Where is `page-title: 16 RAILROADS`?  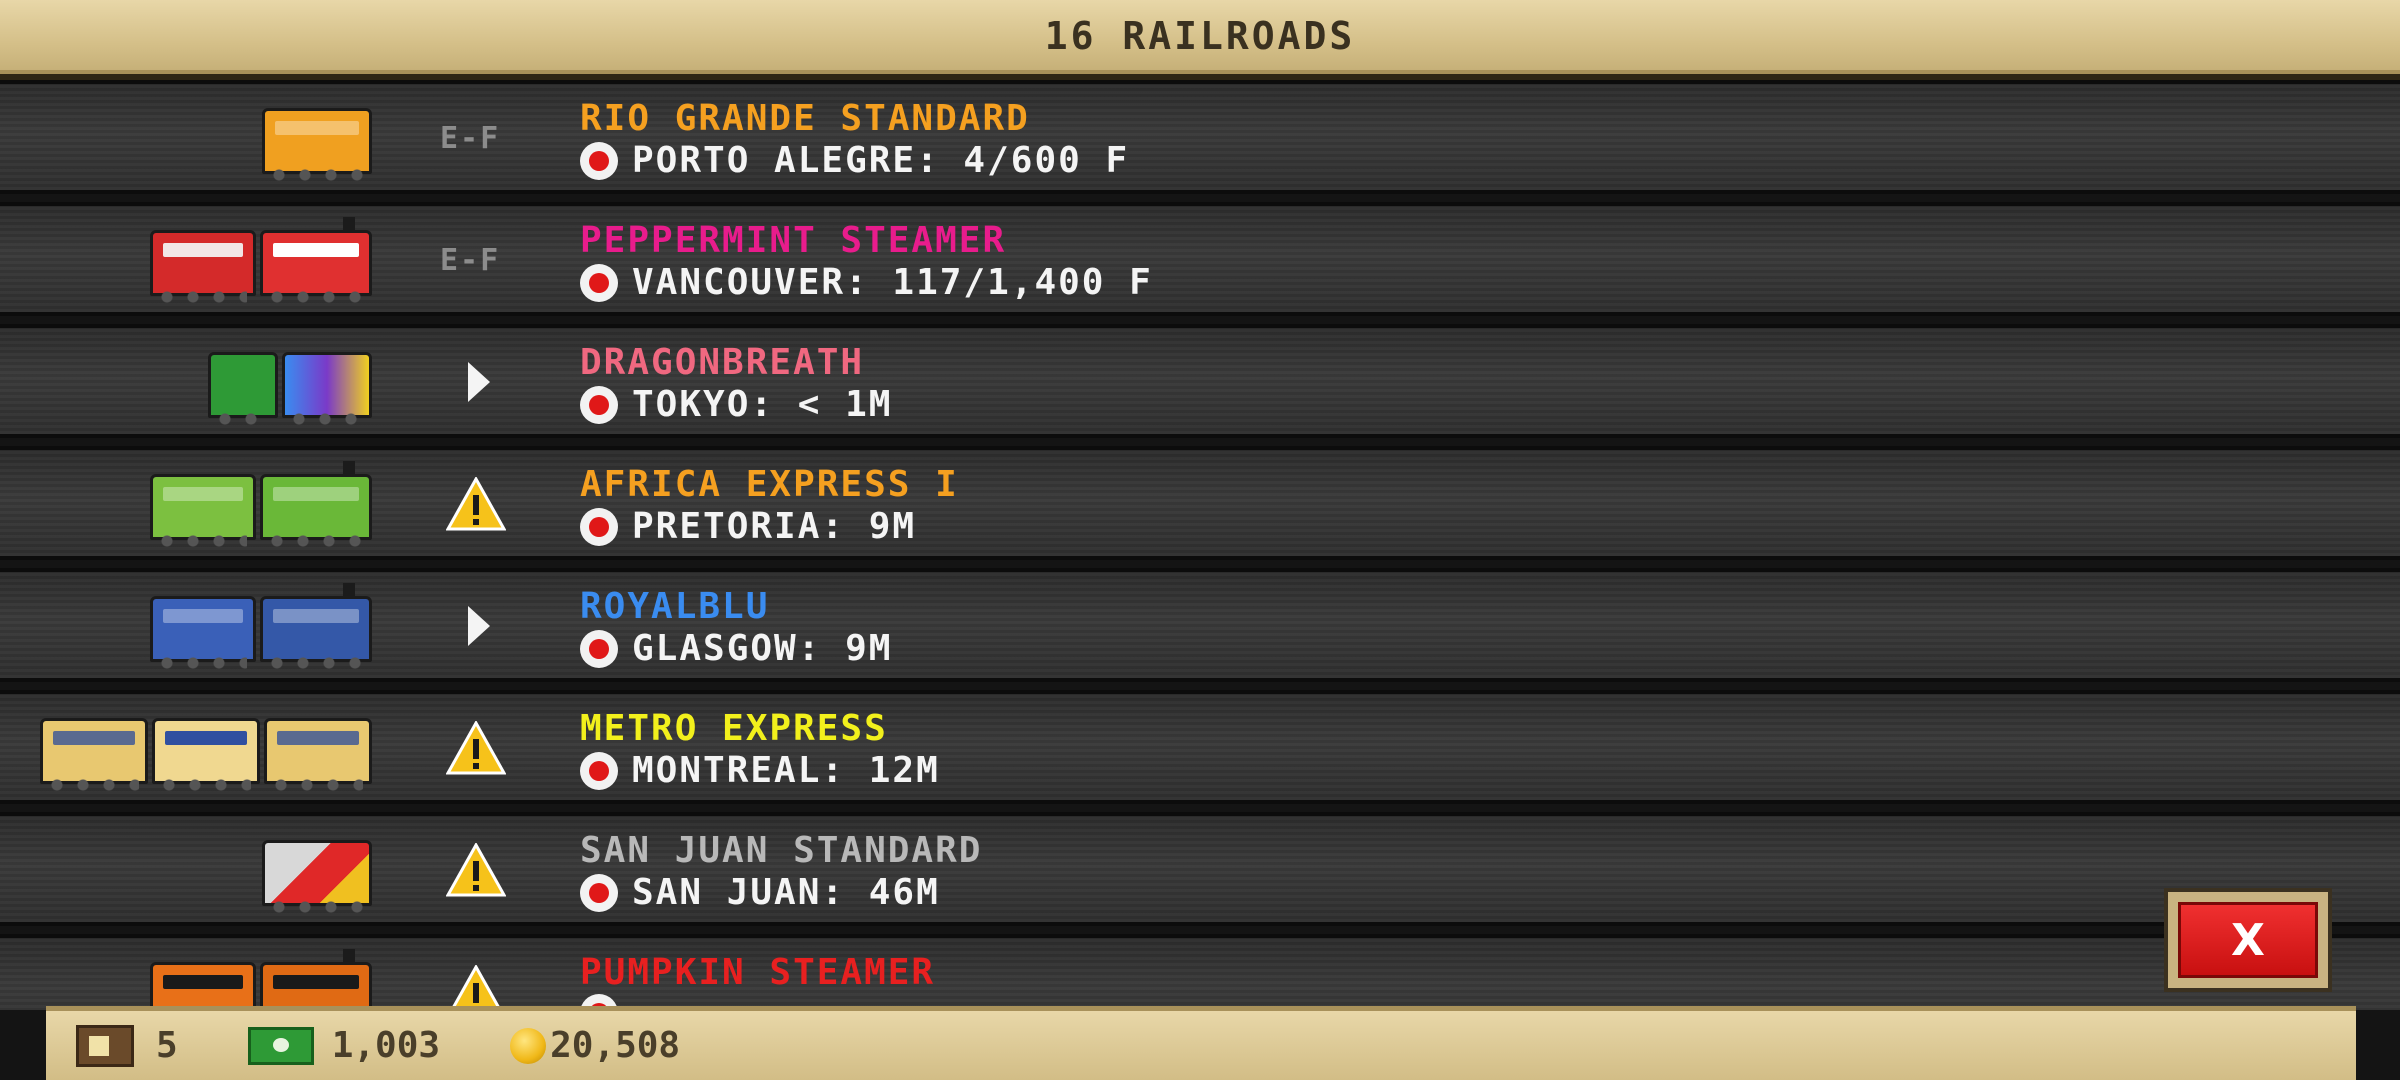
page-title: 16 RAILROADS is located at coordinates (1200, 36).